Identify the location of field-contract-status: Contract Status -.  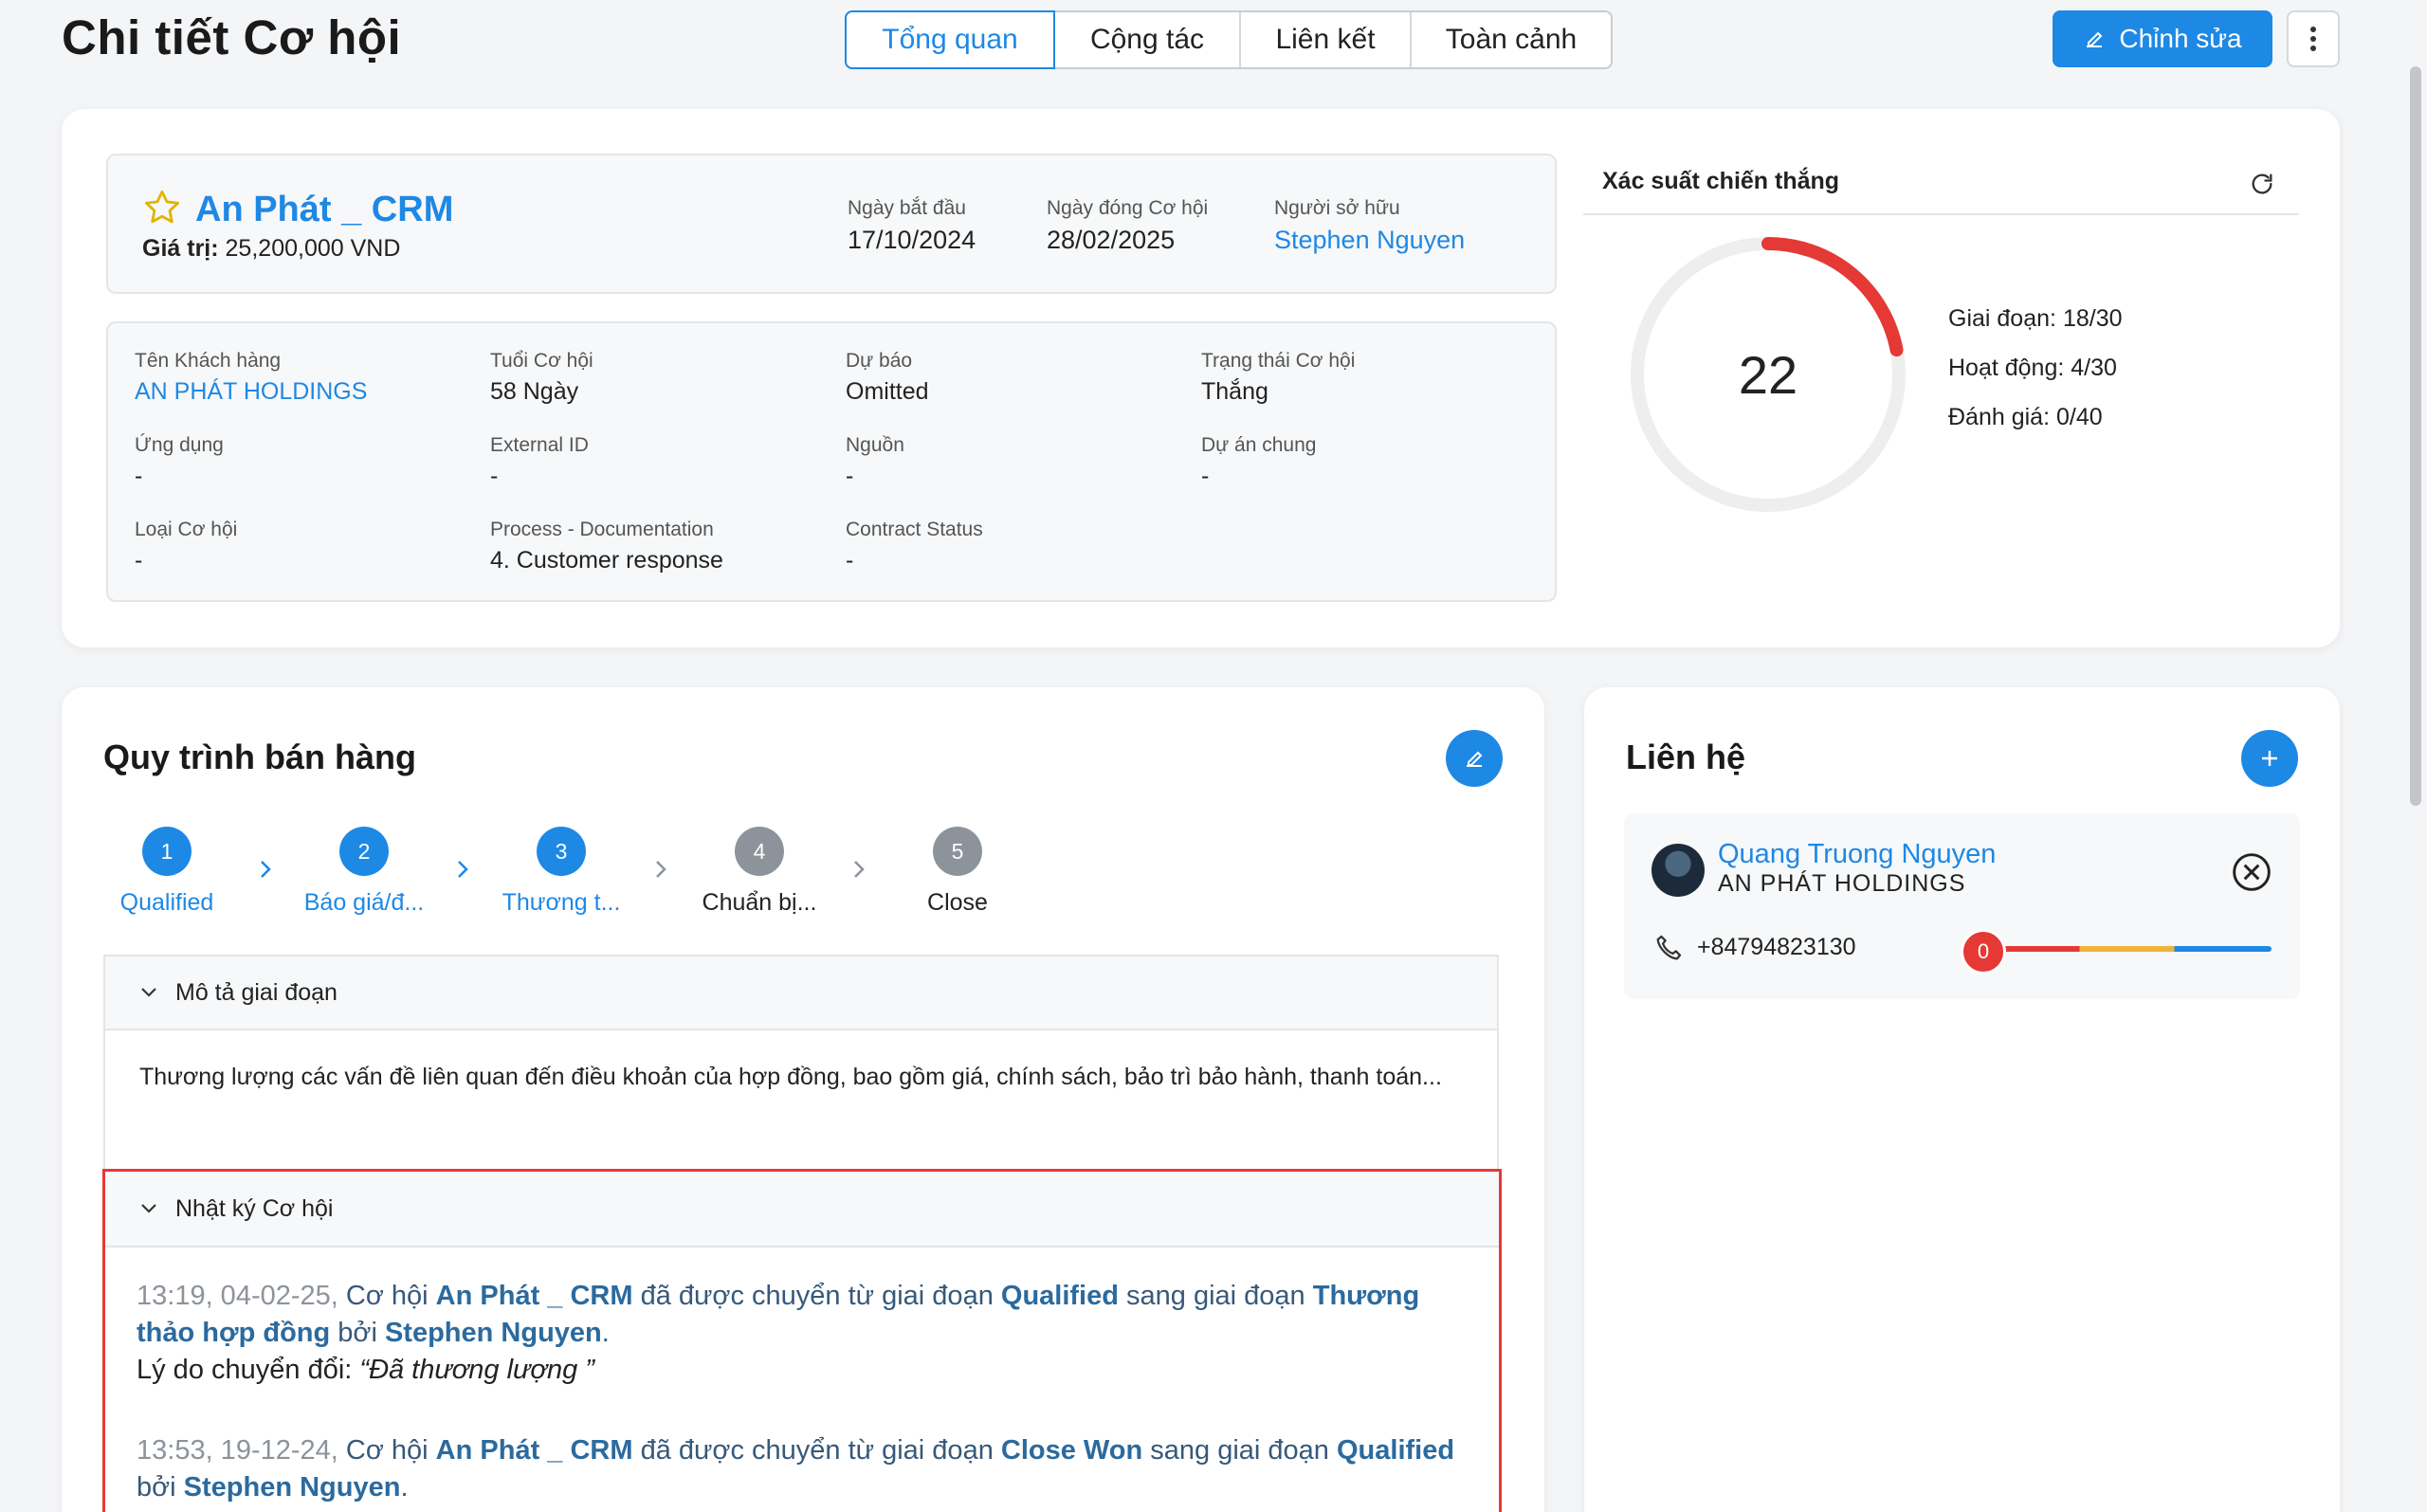
(914, 546).